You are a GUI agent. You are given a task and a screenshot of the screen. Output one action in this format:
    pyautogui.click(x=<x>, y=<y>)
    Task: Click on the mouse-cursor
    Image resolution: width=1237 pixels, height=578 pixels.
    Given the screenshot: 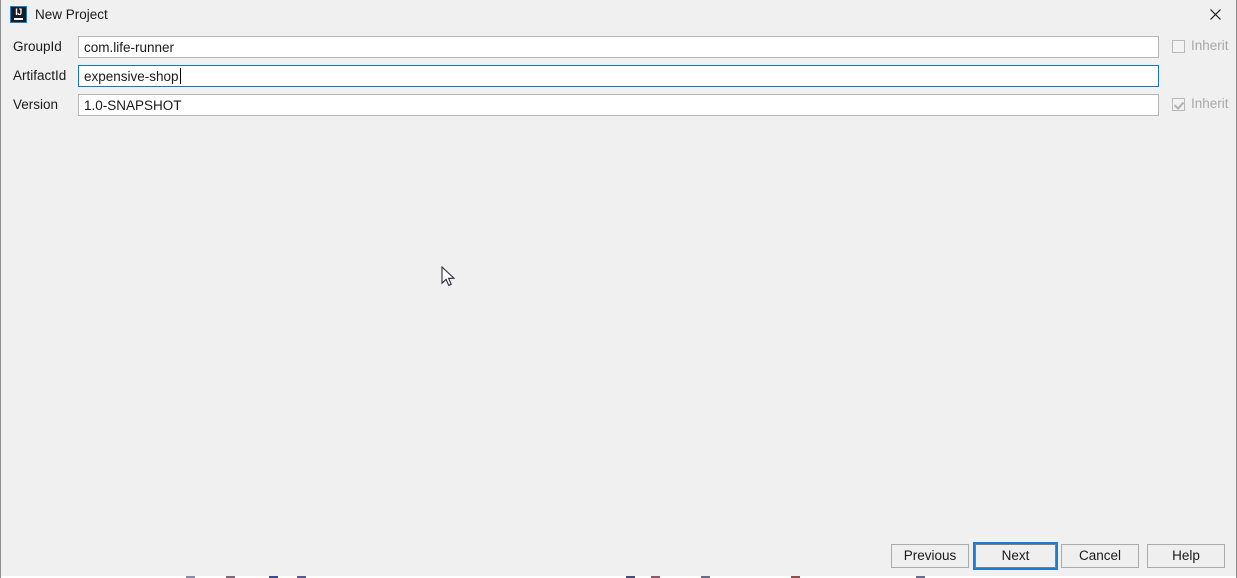 What is the action you would take?
    pyautogui.click(x=449, y=277)
    